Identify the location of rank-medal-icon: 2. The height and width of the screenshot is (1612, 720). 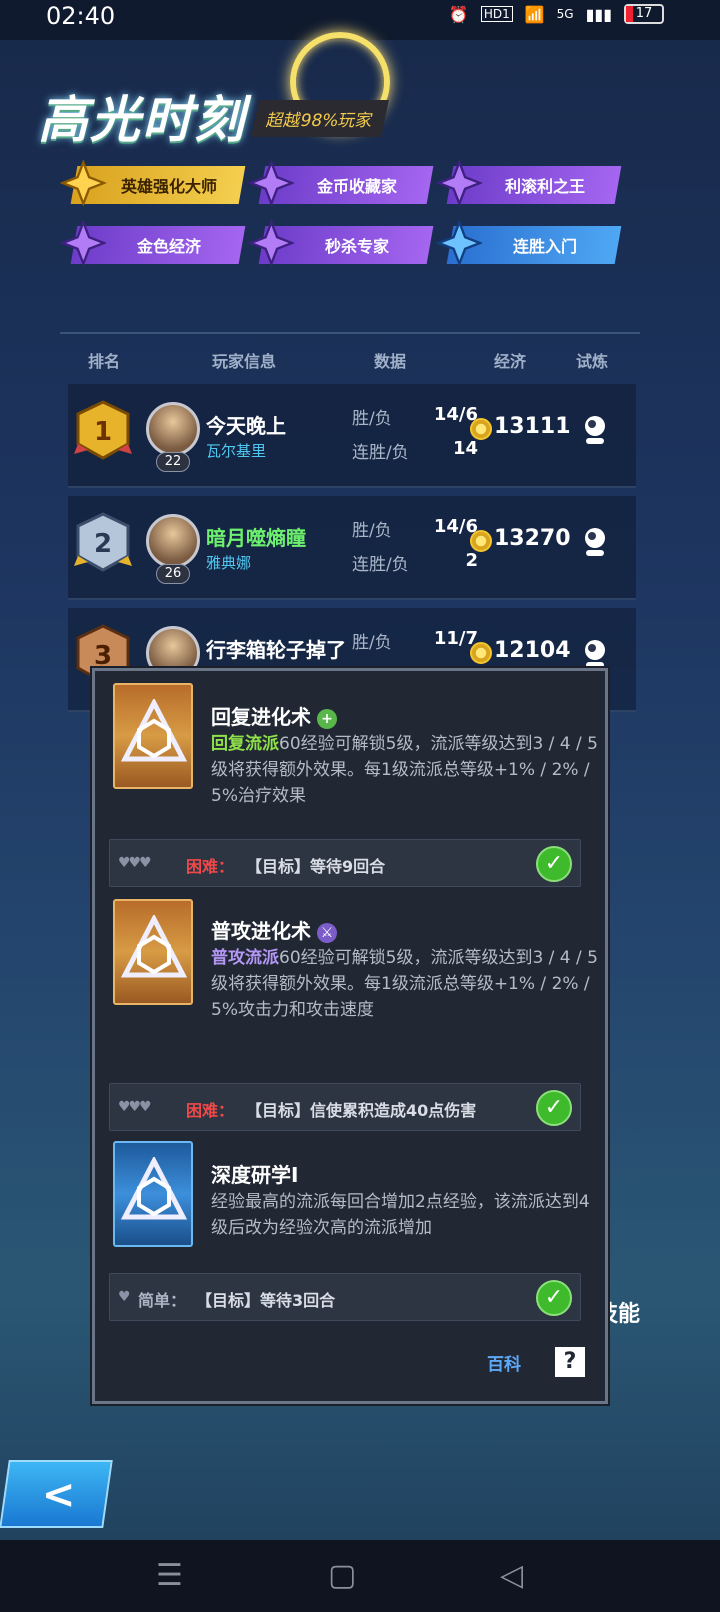
(103, 542).